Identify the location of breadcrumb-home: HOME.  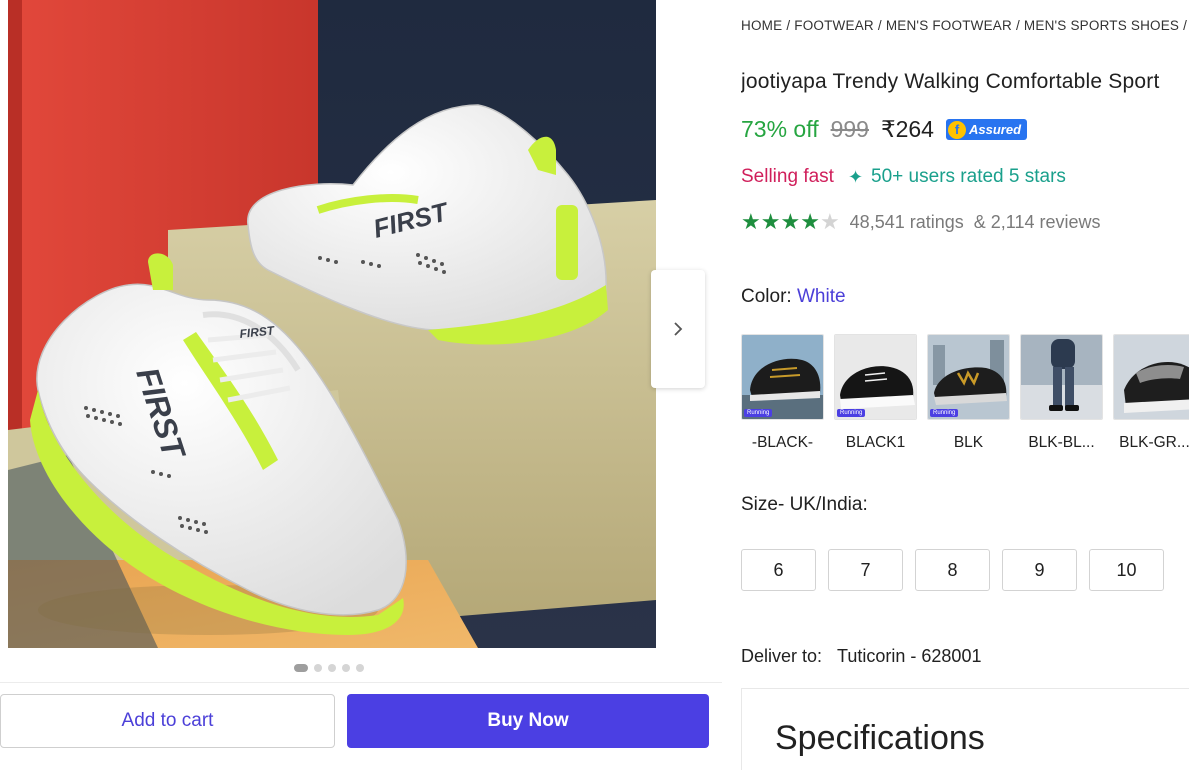
(761, 25).